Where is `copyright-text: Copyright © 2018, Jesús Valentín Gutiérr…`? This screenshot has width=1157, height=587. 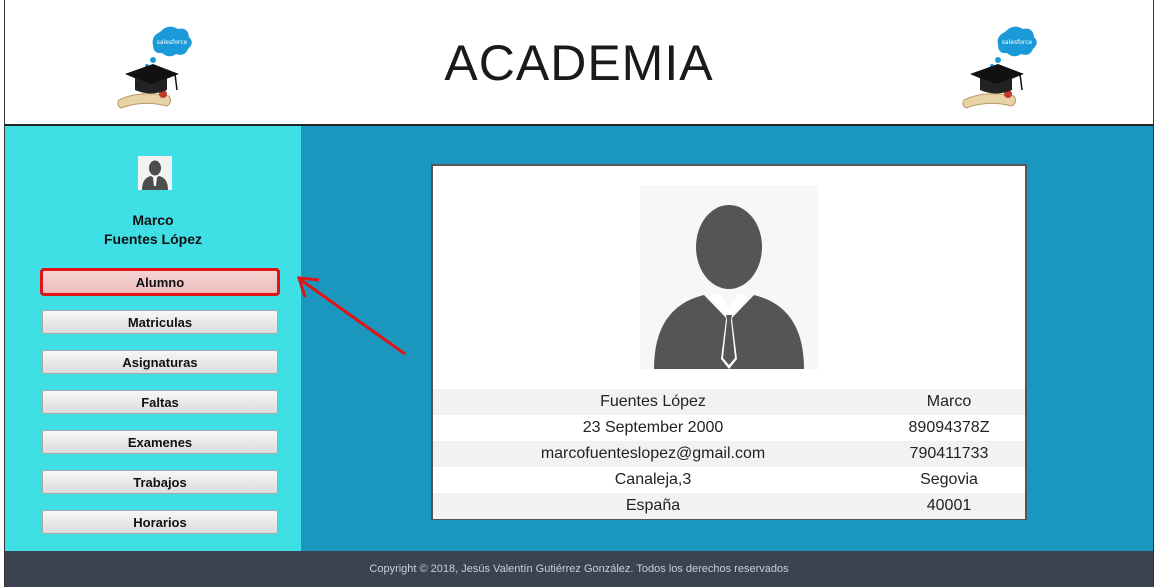 copyright-text: Copyright © 2018, Jesús Valentín Gutiérr… is located at coordinates (579, 569).